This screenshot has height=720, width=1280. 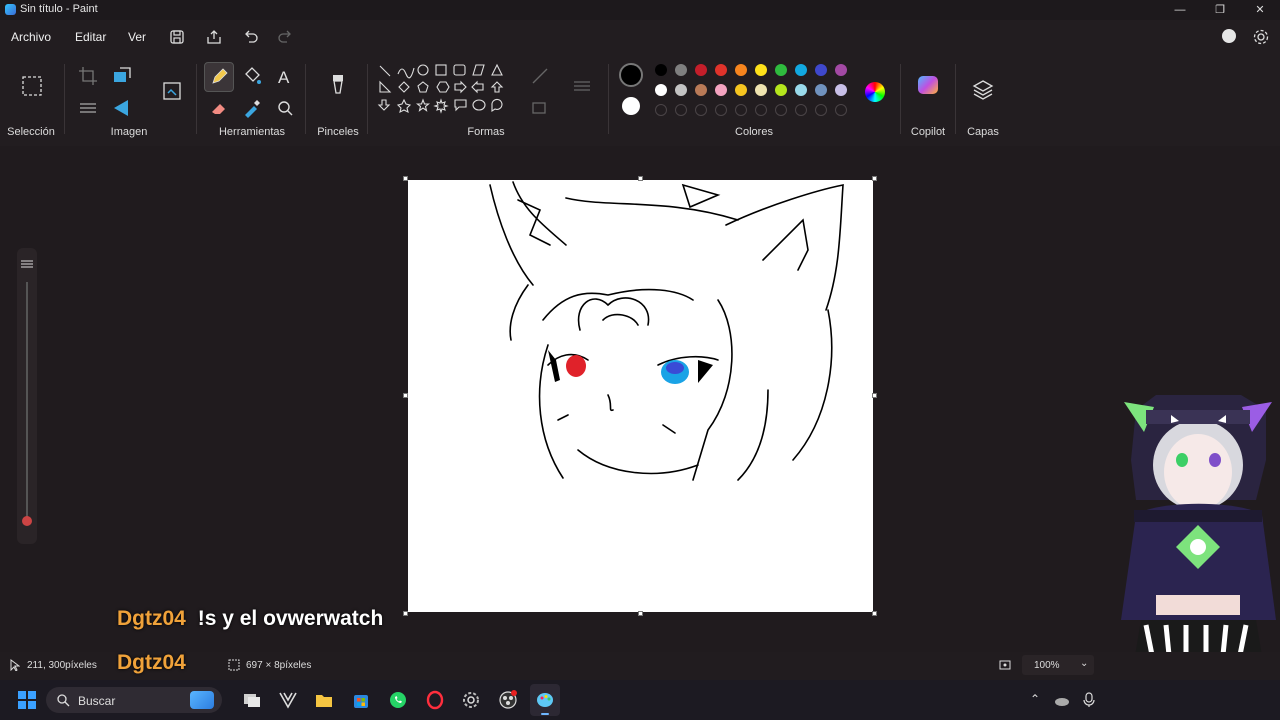 I want to click on magnifier-icon, so click(x=285, y=108).